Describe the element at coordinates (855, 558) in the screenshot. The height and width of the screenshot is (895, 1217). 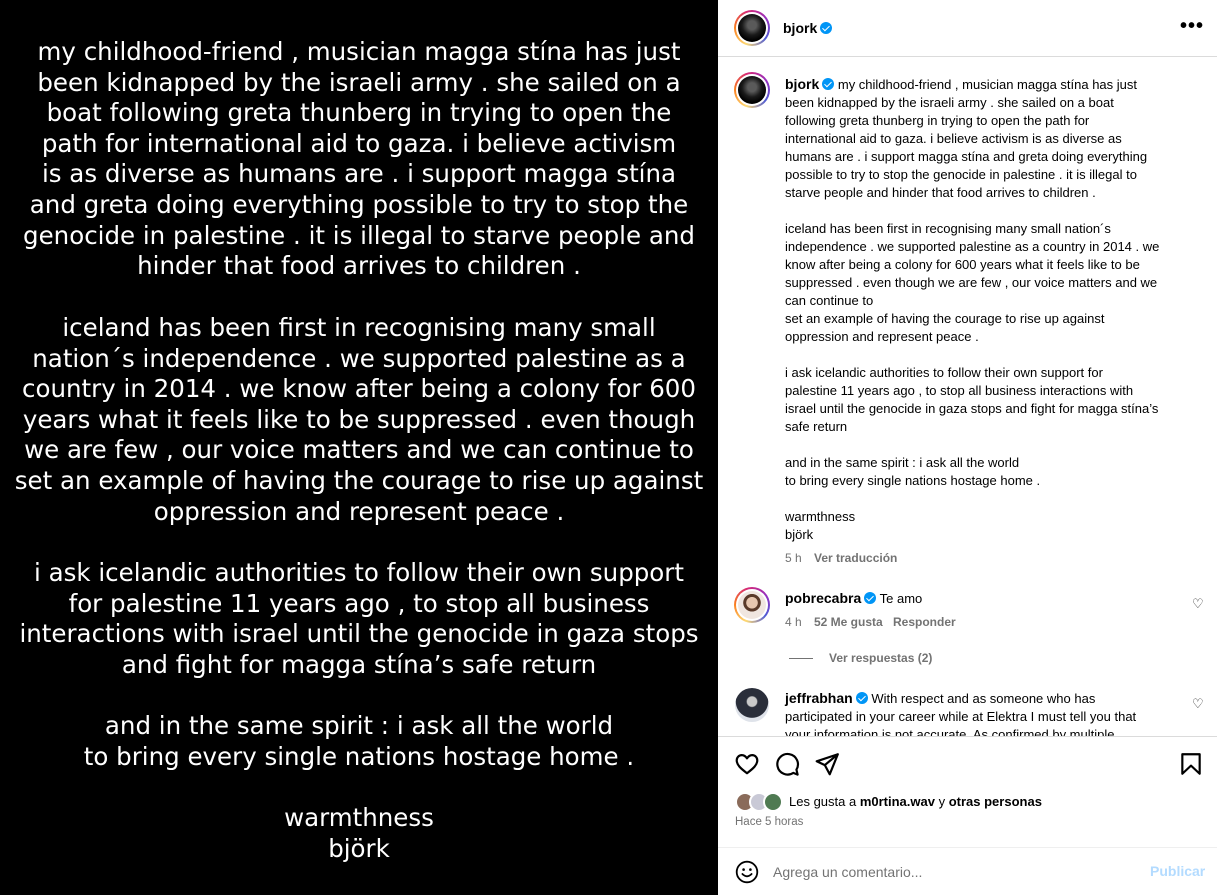
I see `translate-link: Ver traducción` at that location.